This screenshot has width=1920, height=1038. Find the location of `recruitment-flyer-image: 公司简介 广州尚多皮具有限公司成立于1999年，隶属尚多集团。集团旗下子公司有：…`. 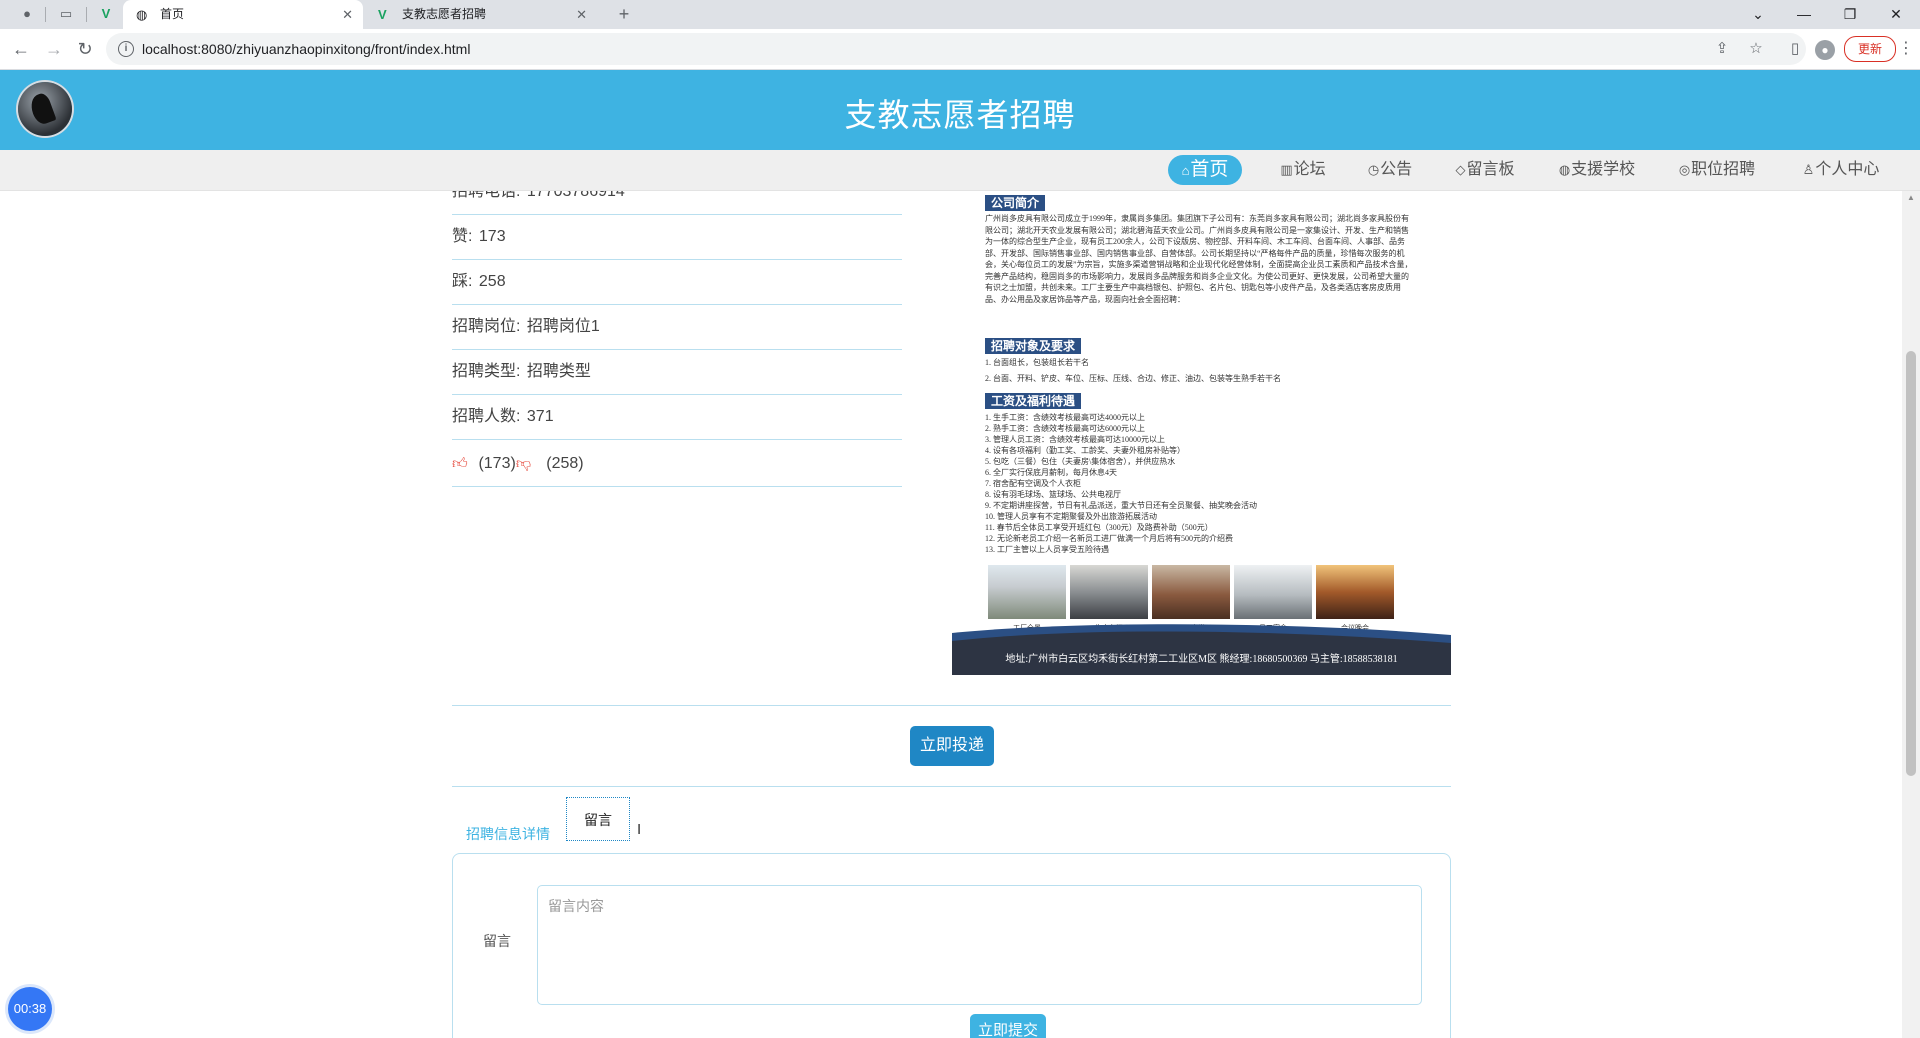

recruitment-flyer-image: 公司简介 广州尚多皮具有限公司成立于1999年，隶属尚多集团。集团旗下子公司有：… is located at coordinates (1201, 433).